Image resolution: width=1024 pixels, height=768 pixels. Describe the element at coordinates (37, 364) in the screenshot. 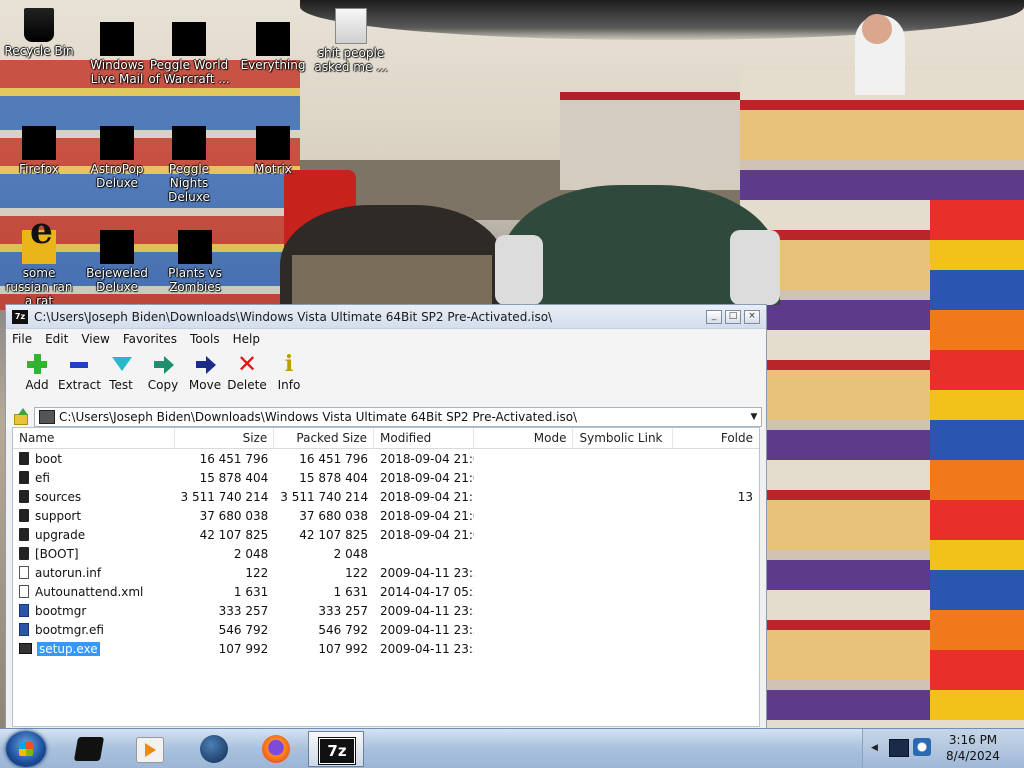

I see `add-icon` at that location.